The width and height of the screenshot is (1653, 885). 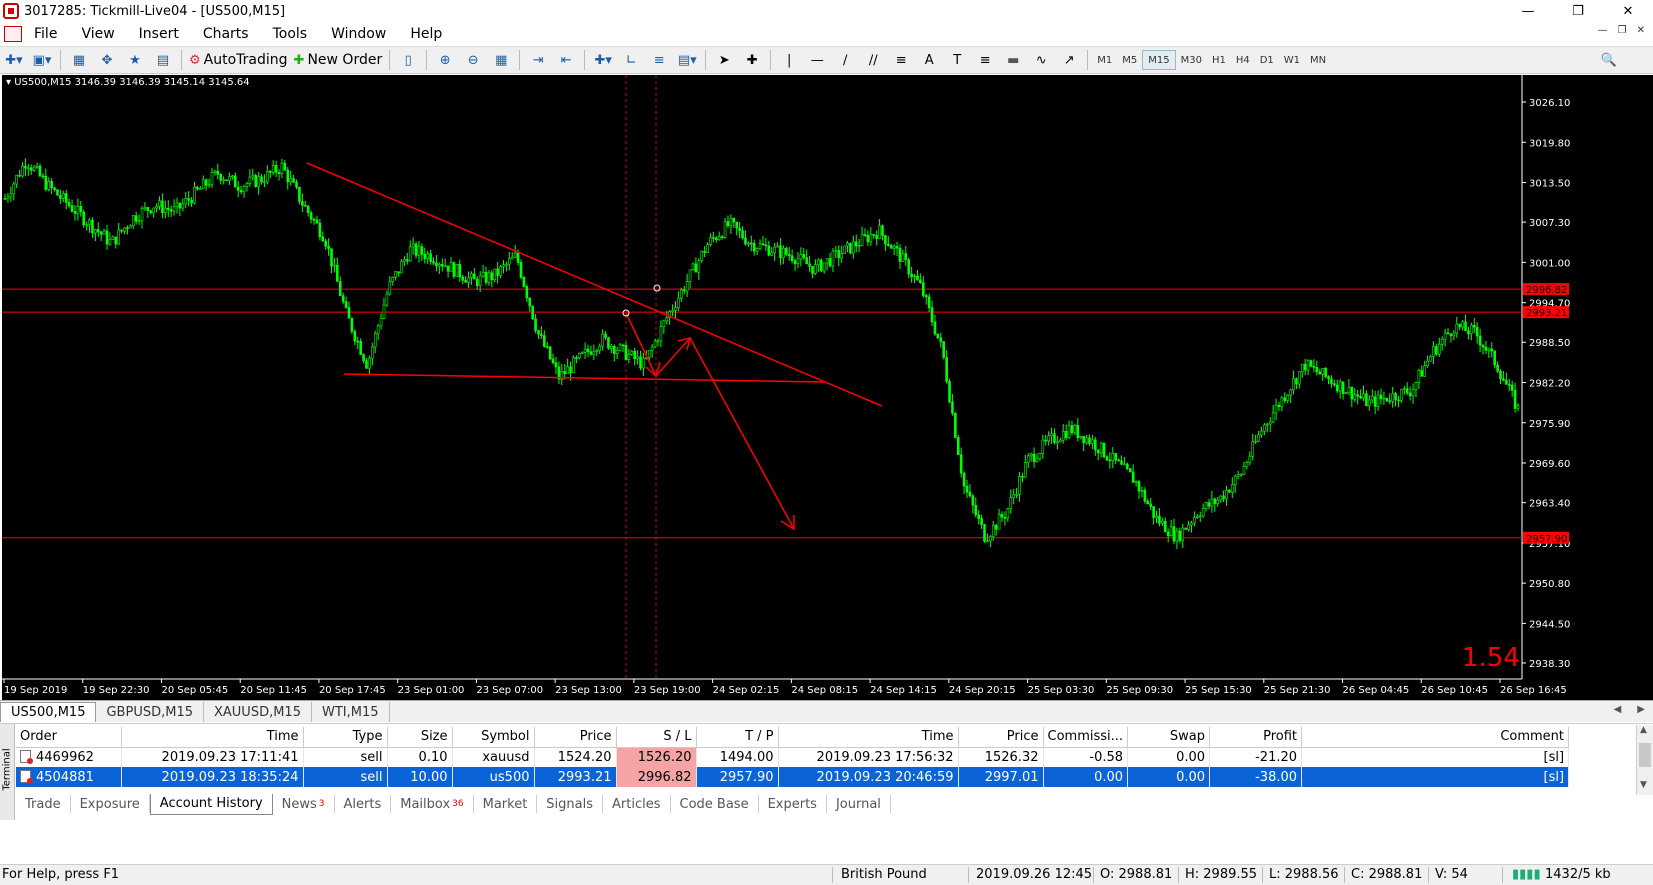 I want to click on tab-news: News 3, so click(x=304, y=804).